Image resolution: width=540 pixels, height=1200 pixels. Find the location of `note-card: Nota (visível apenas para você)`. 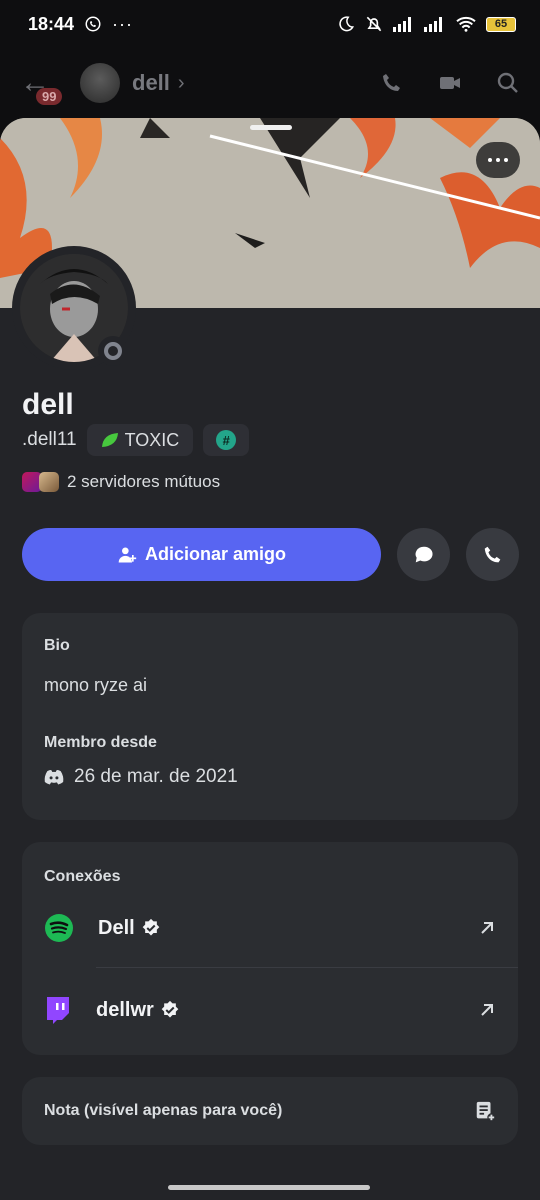

note-card: Nota (visível apenas para você) is located at coordinates (270, 1111).